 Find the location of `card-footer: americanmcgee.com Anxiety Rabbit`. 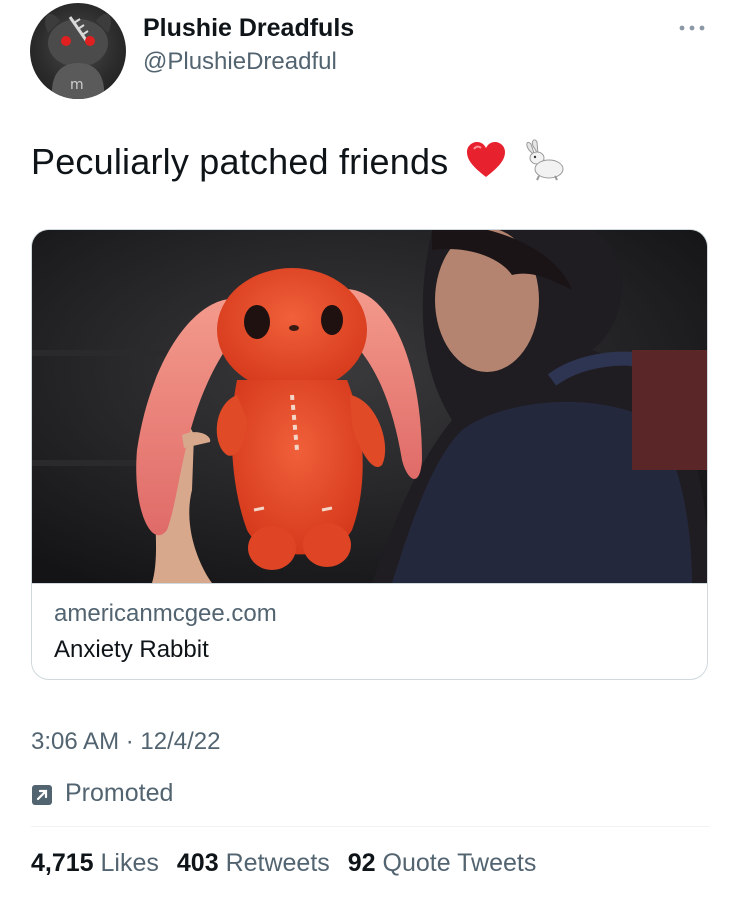

card-footer: americanmcgee.com Anxiety Rabbit is located at coordinates (369, 631).